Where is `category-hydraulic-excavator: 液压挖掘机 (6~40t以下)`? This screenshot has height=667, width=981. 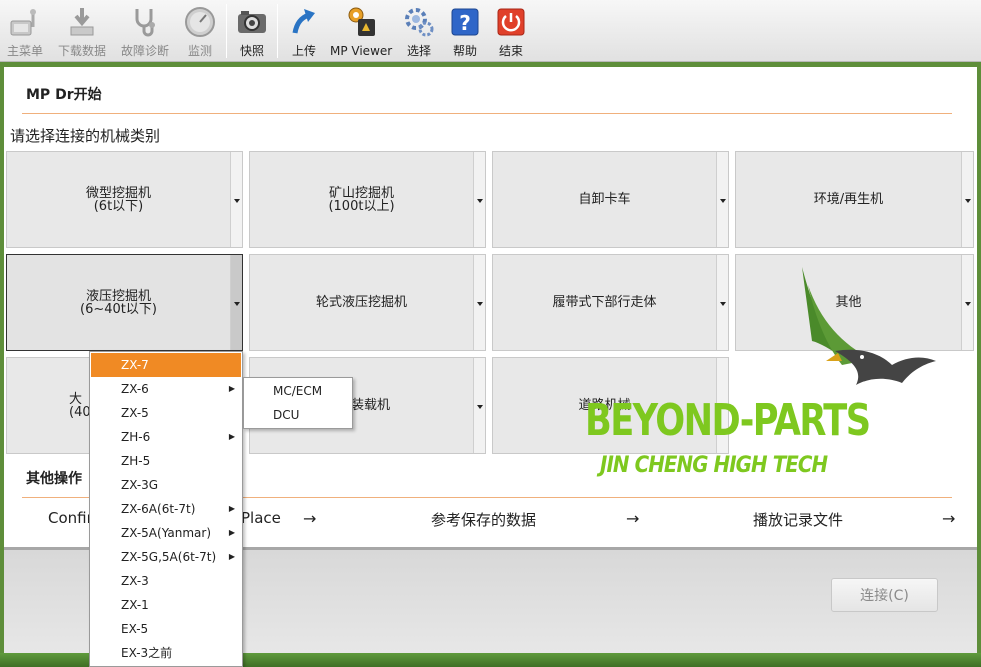
category-hydraulic-excavator: 液压挖掘机 (6~40t以下) is located at coordinates (124, 302).